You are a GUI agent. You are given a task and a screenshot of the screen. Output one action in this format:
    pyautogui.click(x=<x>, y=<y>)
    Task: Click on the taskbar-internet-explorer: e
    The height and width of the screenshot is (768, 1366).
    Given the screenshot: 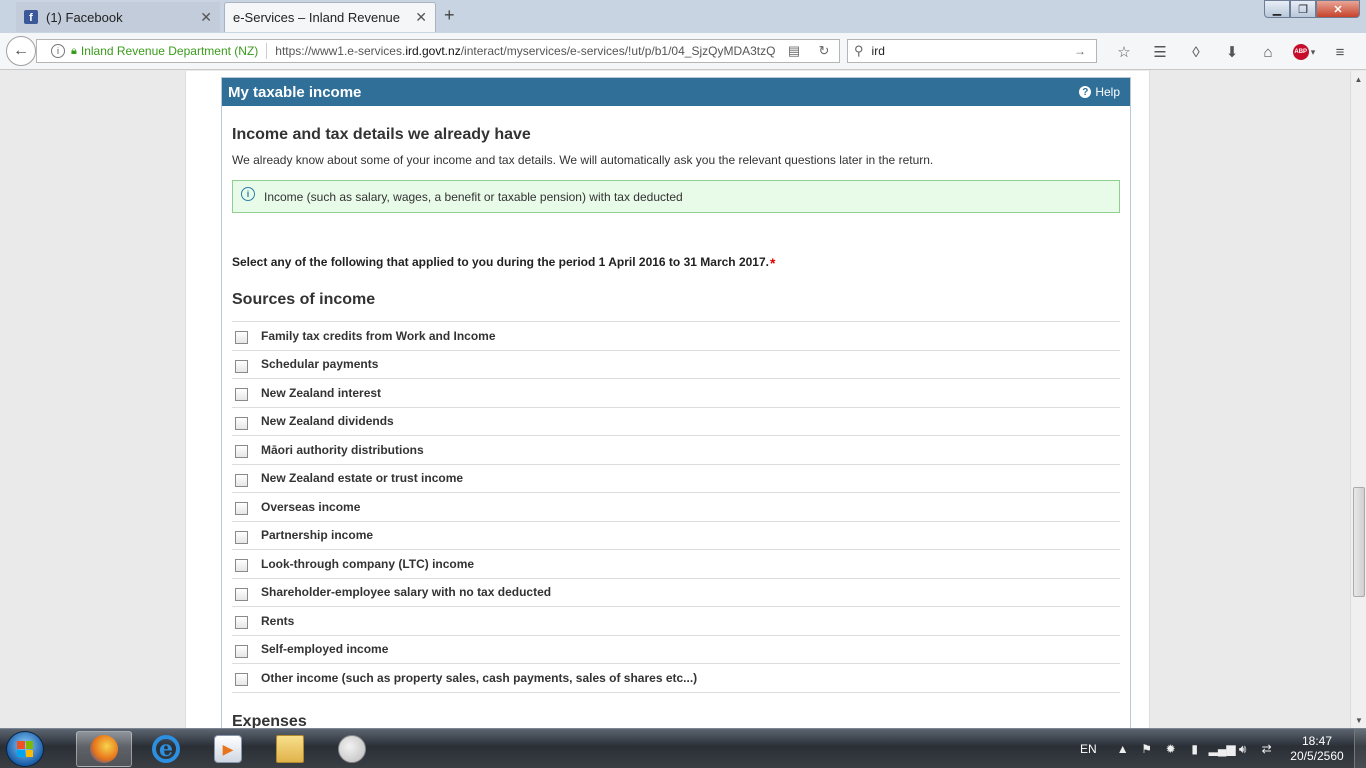 What is the action you would take?
    pyautogui.click(x=166, y=749)
    